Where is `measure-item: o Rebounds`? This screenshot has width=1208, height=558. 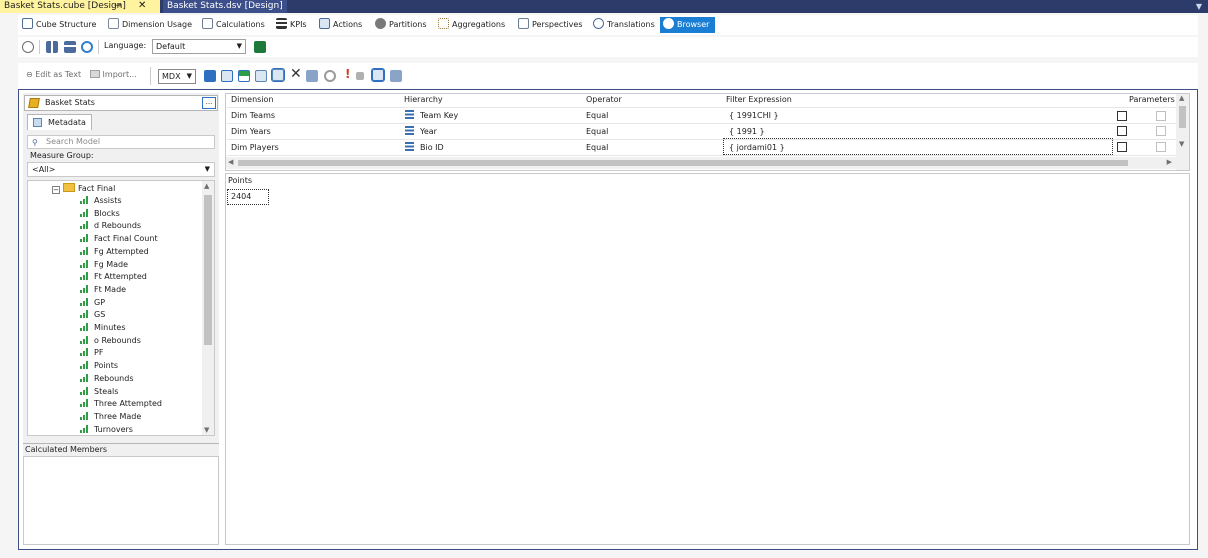
measure-item: o Rebounds is located at coordinates (110, 340).